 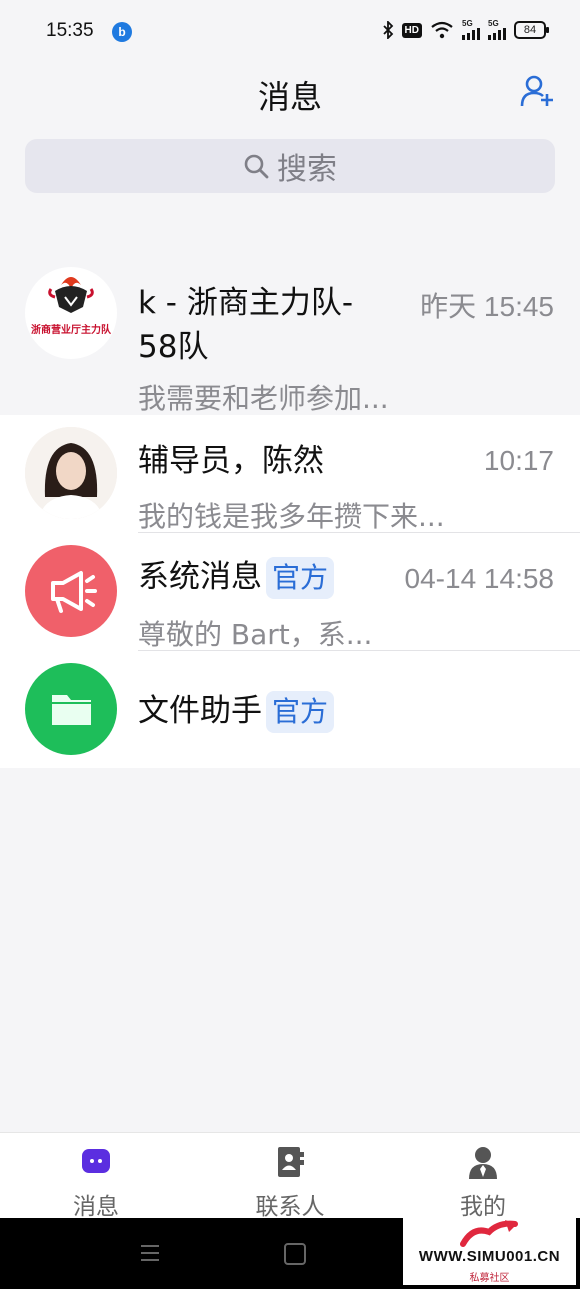 What do you see at coordinates (479, 578) in the screenshot?
I see `chat-time: 04-14 14:58` at bounding box center [479, 578].